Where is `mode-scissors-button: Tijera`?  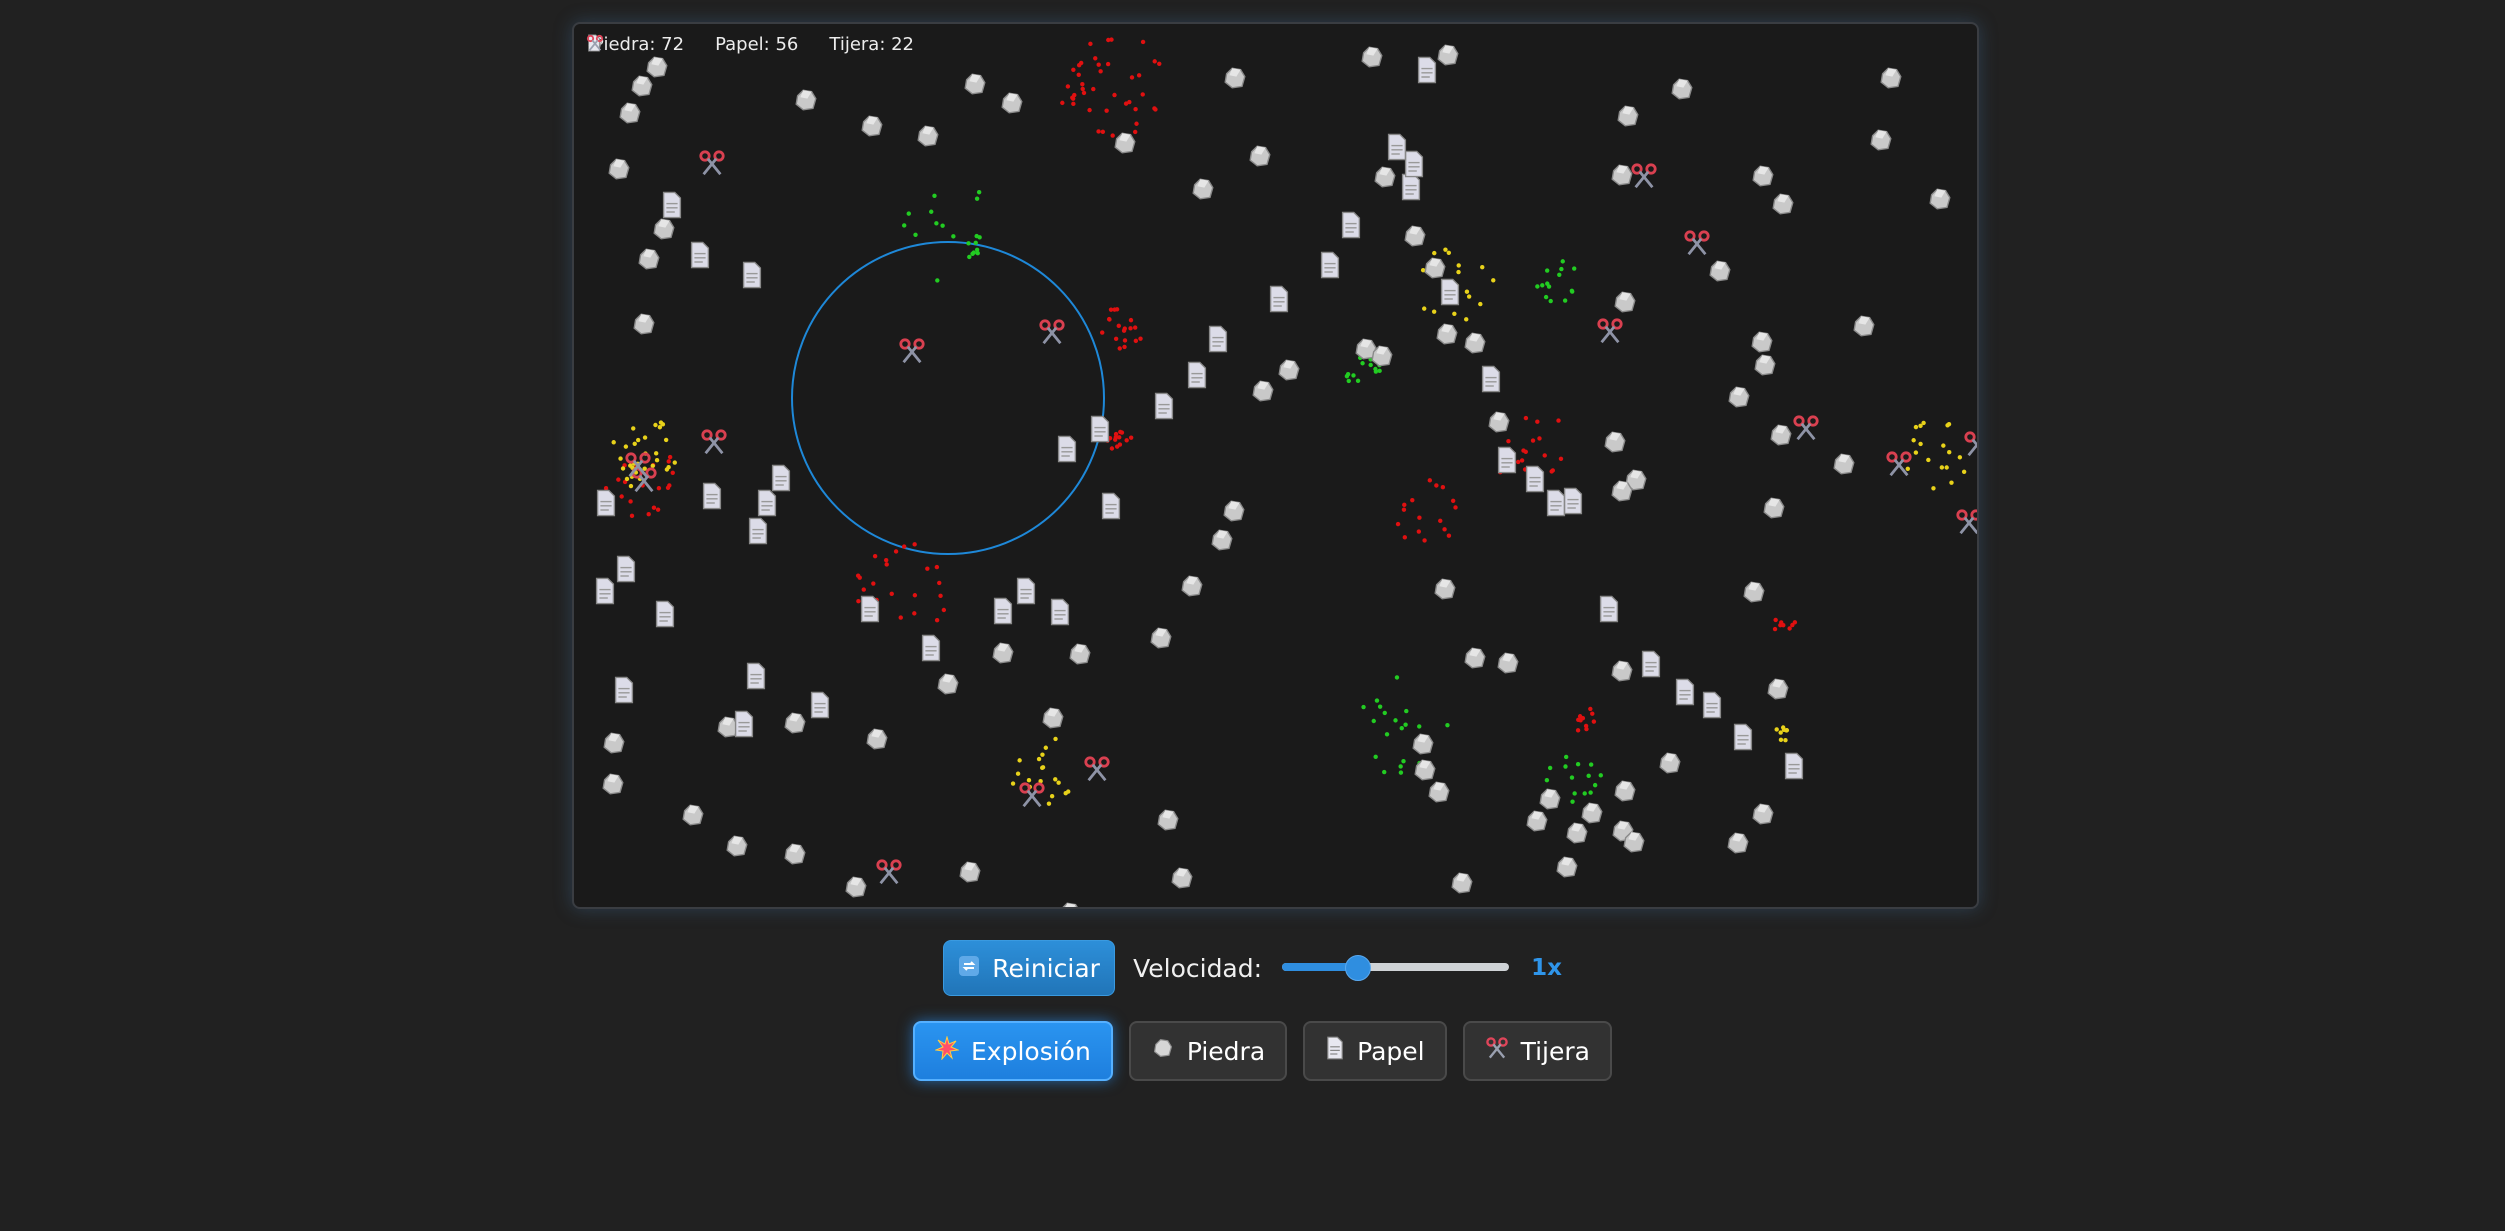 mode-scissors-button: Tijera is located at coordinates (1537, 1051).